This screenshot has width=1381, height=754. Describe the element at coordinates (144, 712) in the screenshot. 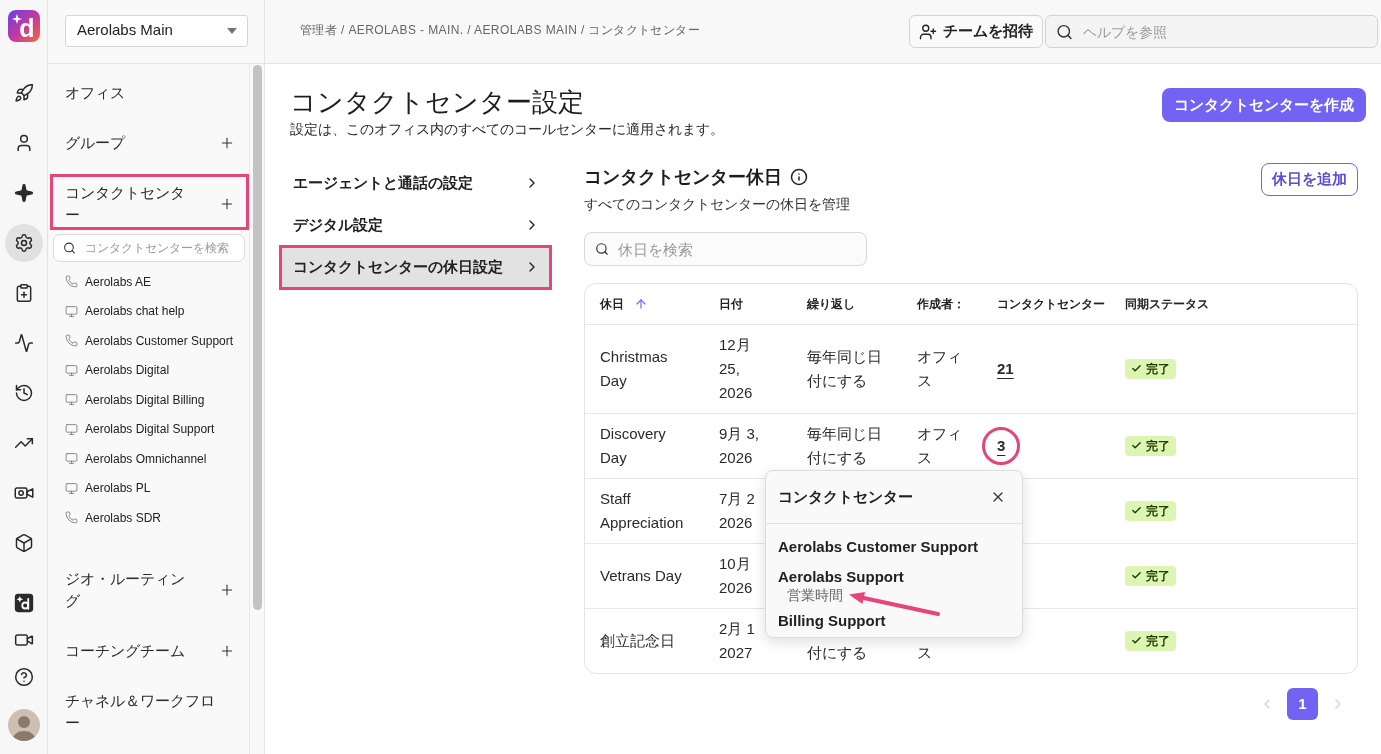

I see `section-title: チャネル＆ワークフロー` at that location.